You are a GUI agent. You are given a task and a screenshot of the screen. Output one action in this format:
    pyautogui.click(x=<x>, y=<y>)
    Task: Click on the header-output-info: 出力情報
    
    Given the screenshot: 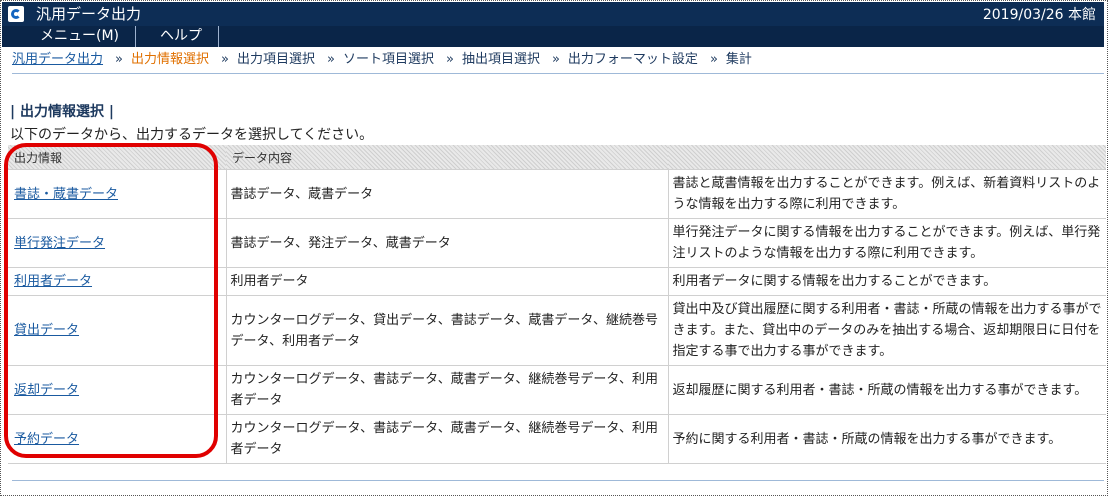 What is the action you would take?
    pyautogui.click(x=117, y=157)
    